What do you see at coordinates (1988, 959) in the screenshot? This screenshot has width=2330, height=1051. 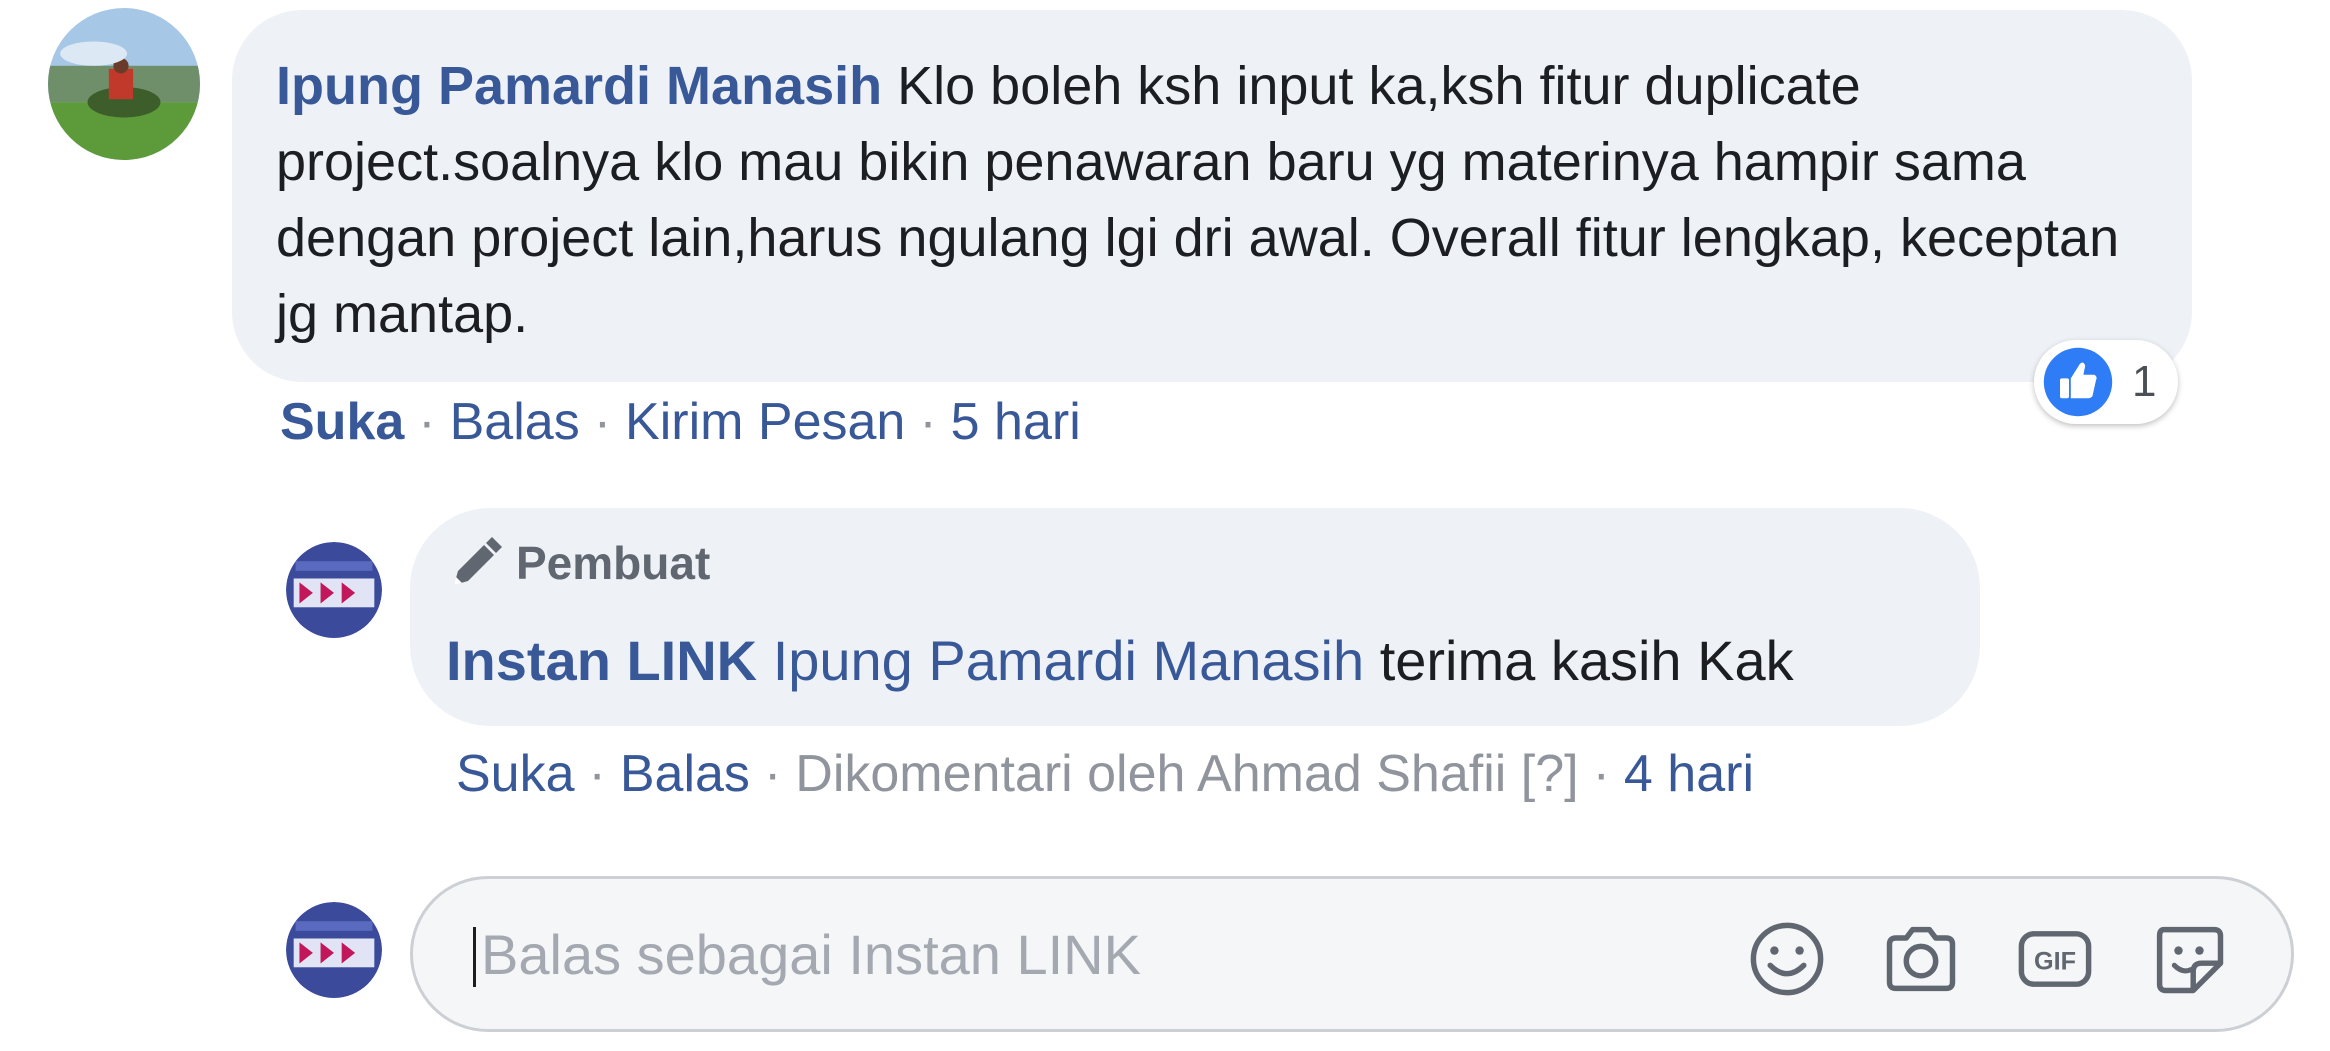 I see `composer-toolbar: GIF` at bounding box center [1988, 959].